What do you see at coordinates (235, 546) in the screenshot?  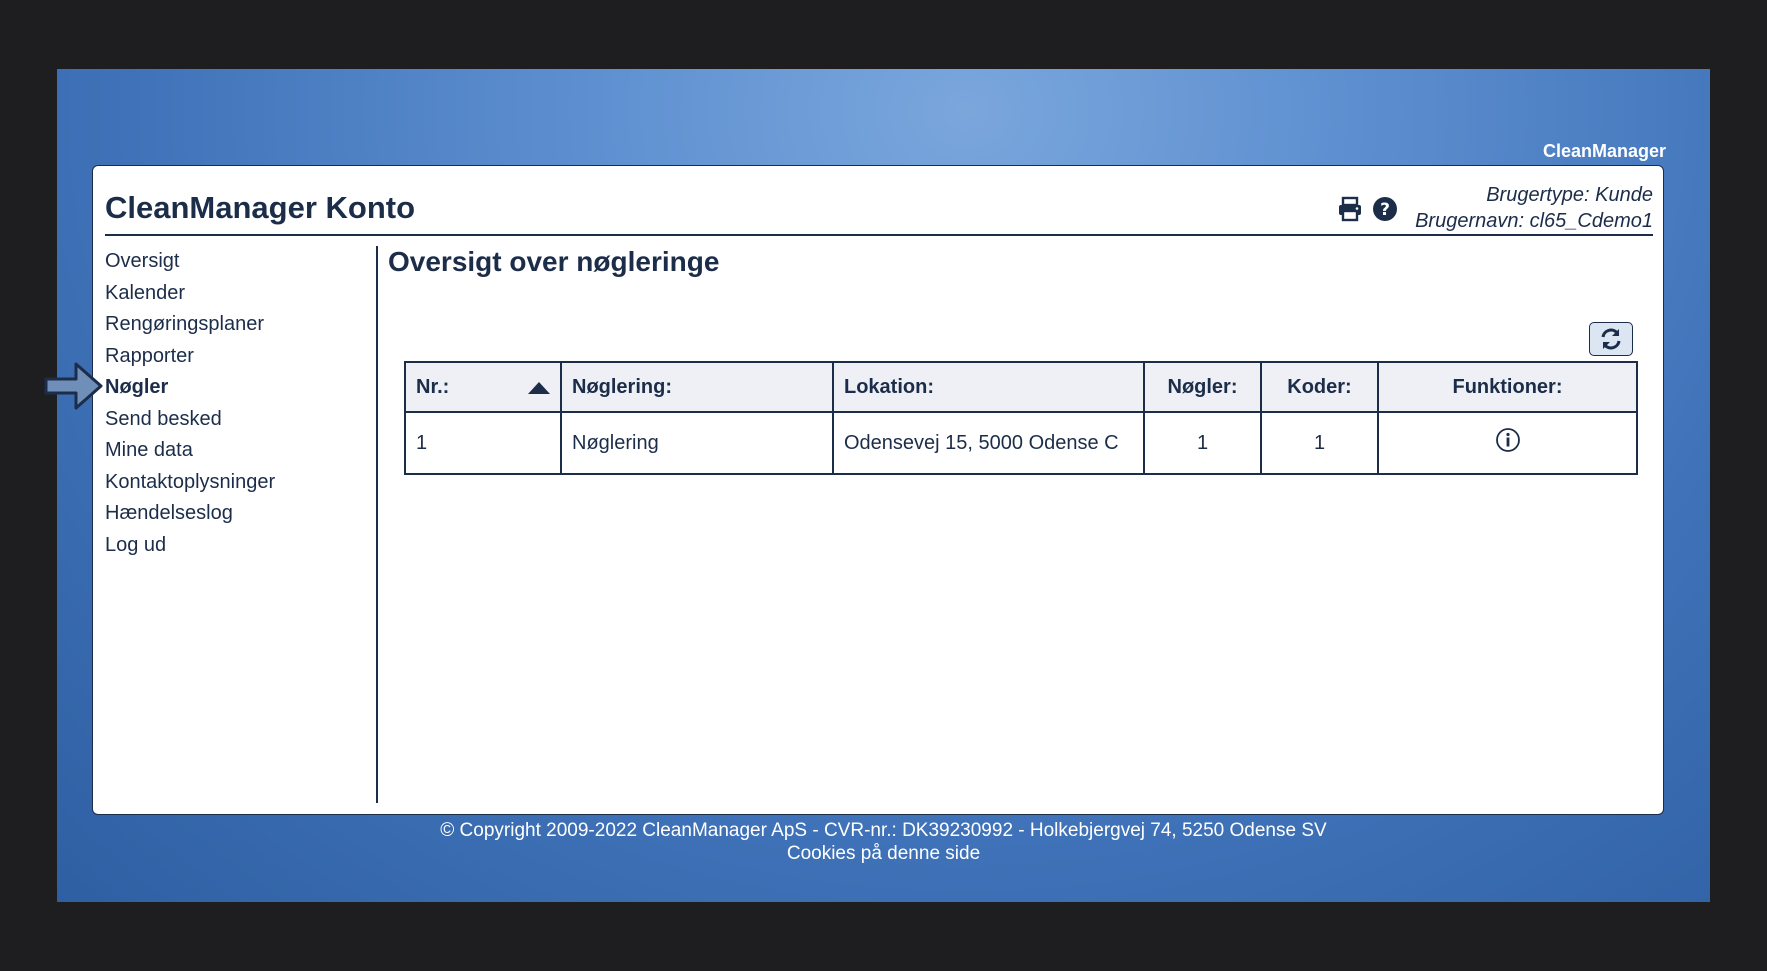 I see `sidebar-item-log-ud: Log ud` at bounding box center [235, 546].